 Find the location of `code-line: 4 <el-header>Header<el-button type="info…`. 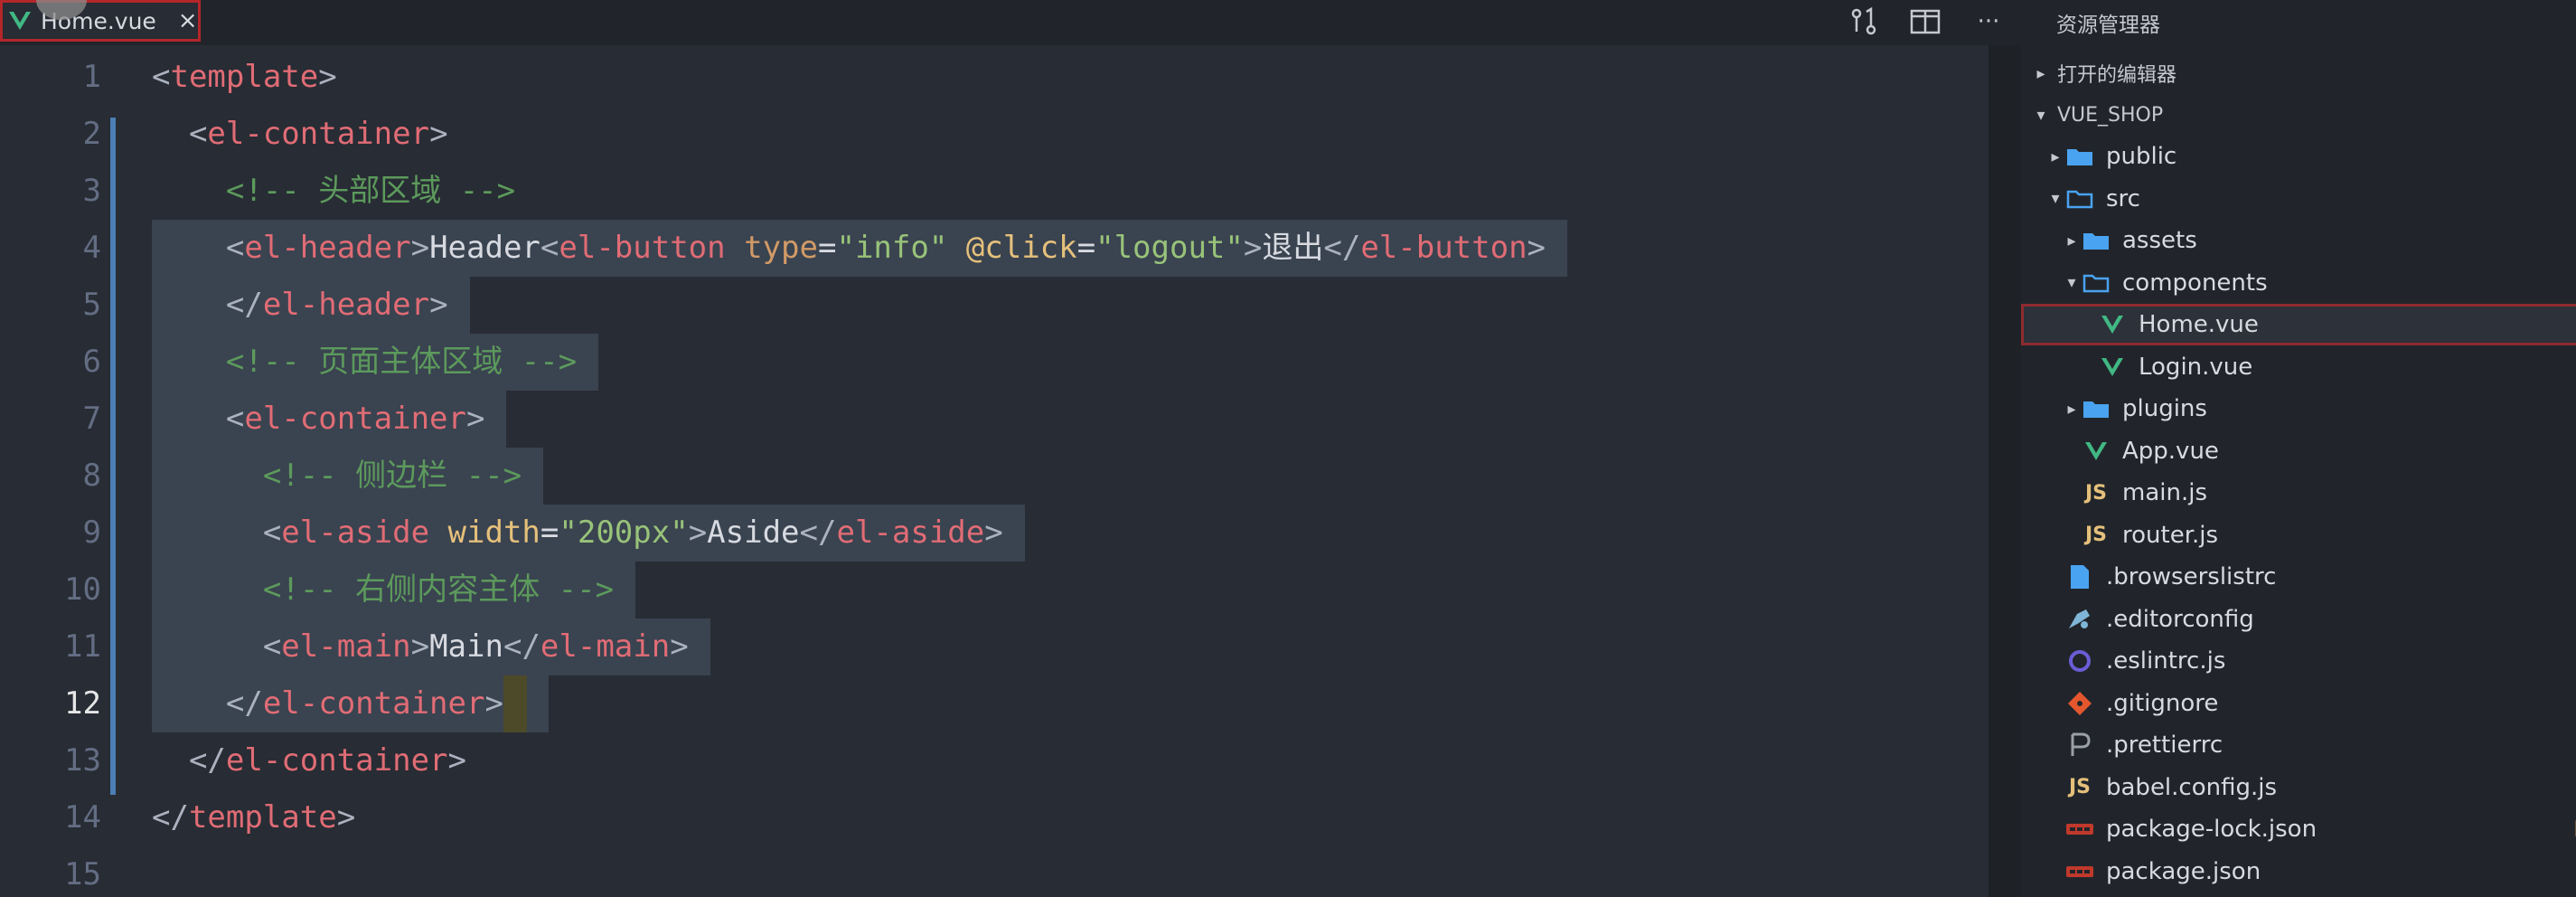

code-line: 4 <el-header>Header<el-button type="info… is located at coordinates (994, 248).